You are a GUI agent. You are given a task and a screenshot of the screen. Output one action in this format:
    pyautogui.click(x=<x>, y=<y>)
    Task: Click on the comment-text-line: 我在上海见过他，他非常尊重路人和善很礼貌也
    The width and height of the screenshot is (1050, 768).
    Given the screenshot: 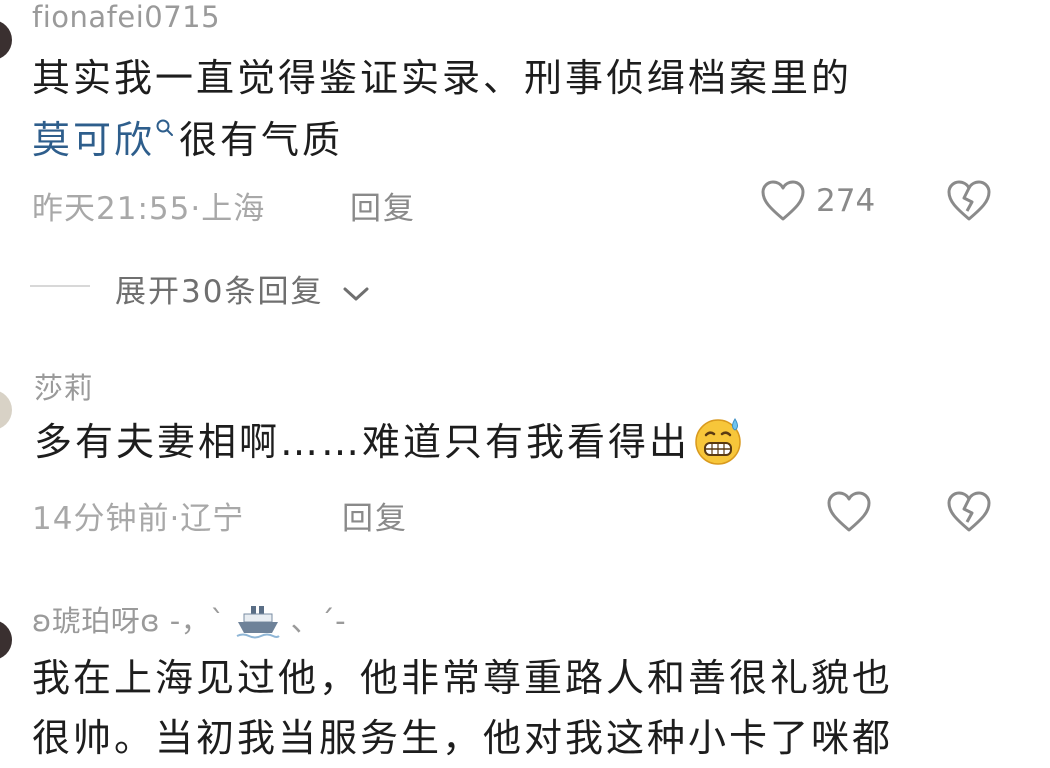 What is the action you would take?
    pyautogui.click(x=463, y=678)
    